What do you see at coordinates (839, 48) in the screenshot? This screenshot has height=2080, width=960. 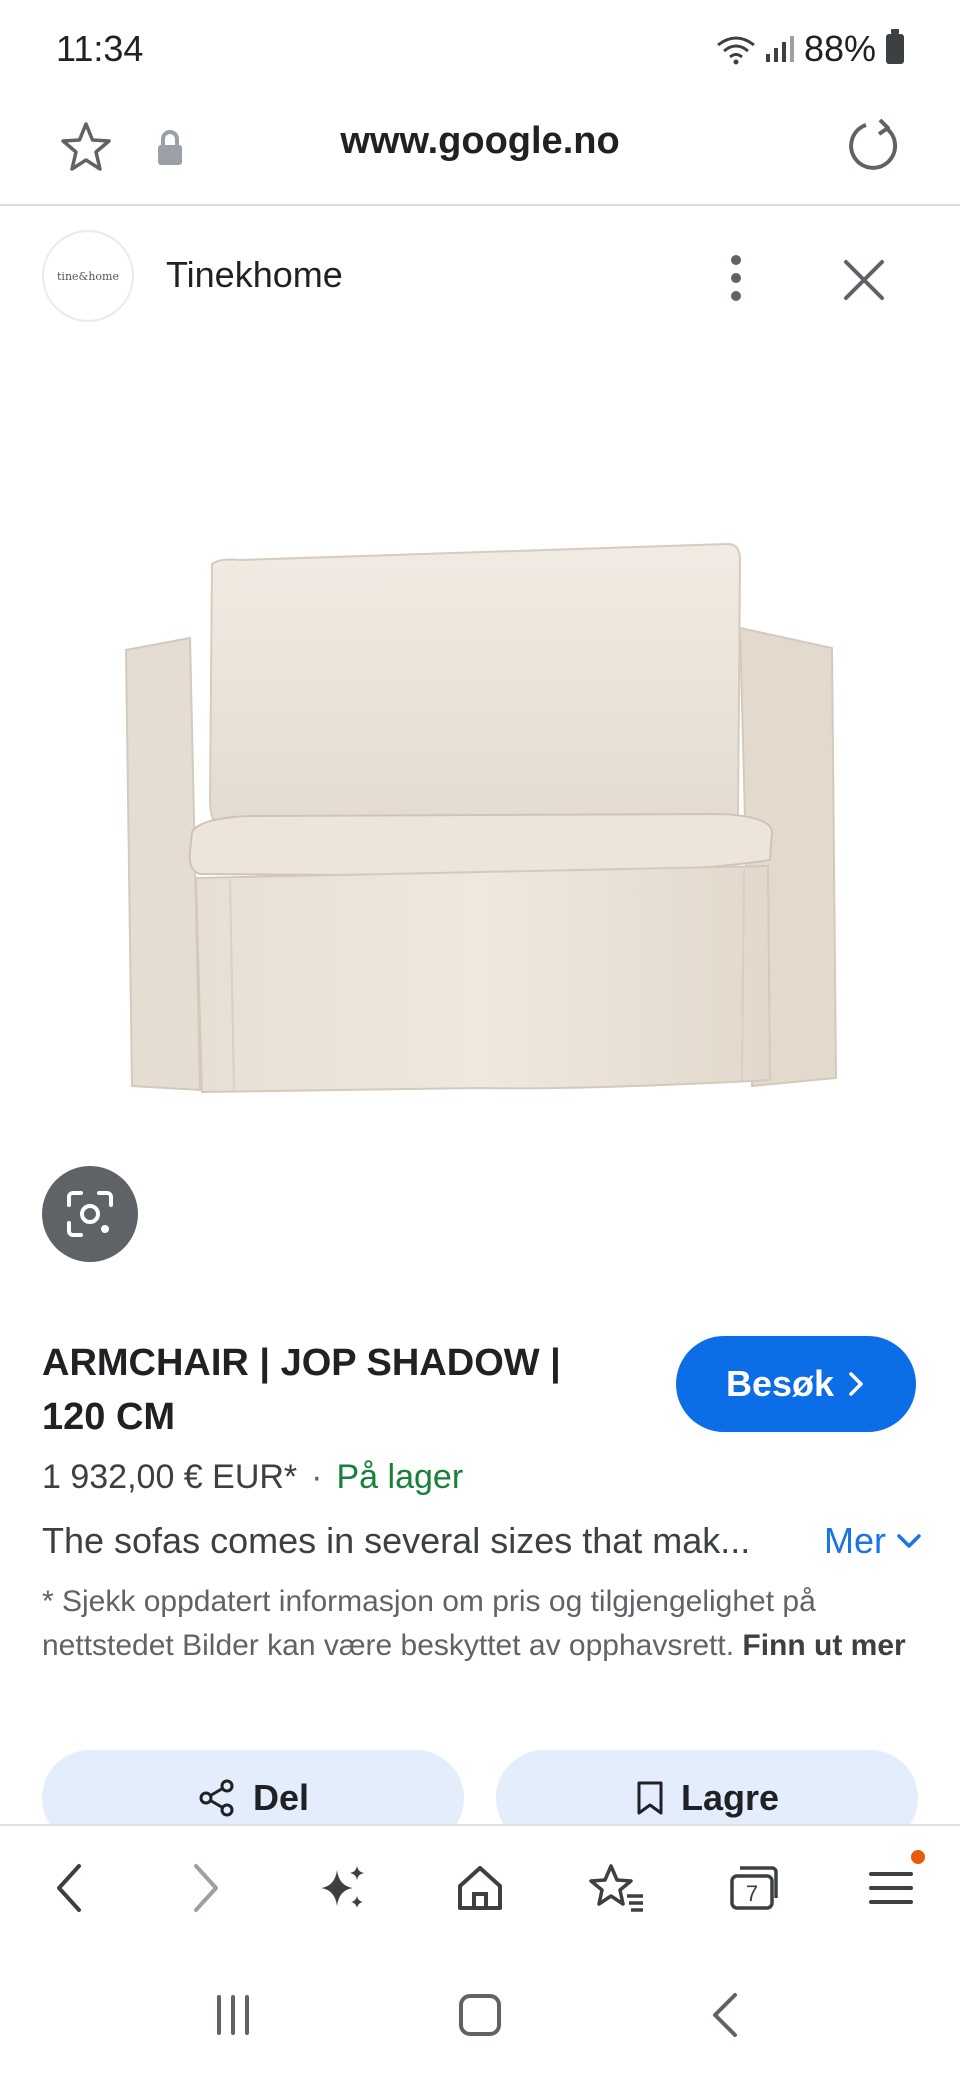 I see `battery-percent: 88%` at bounding box center [839, 48].